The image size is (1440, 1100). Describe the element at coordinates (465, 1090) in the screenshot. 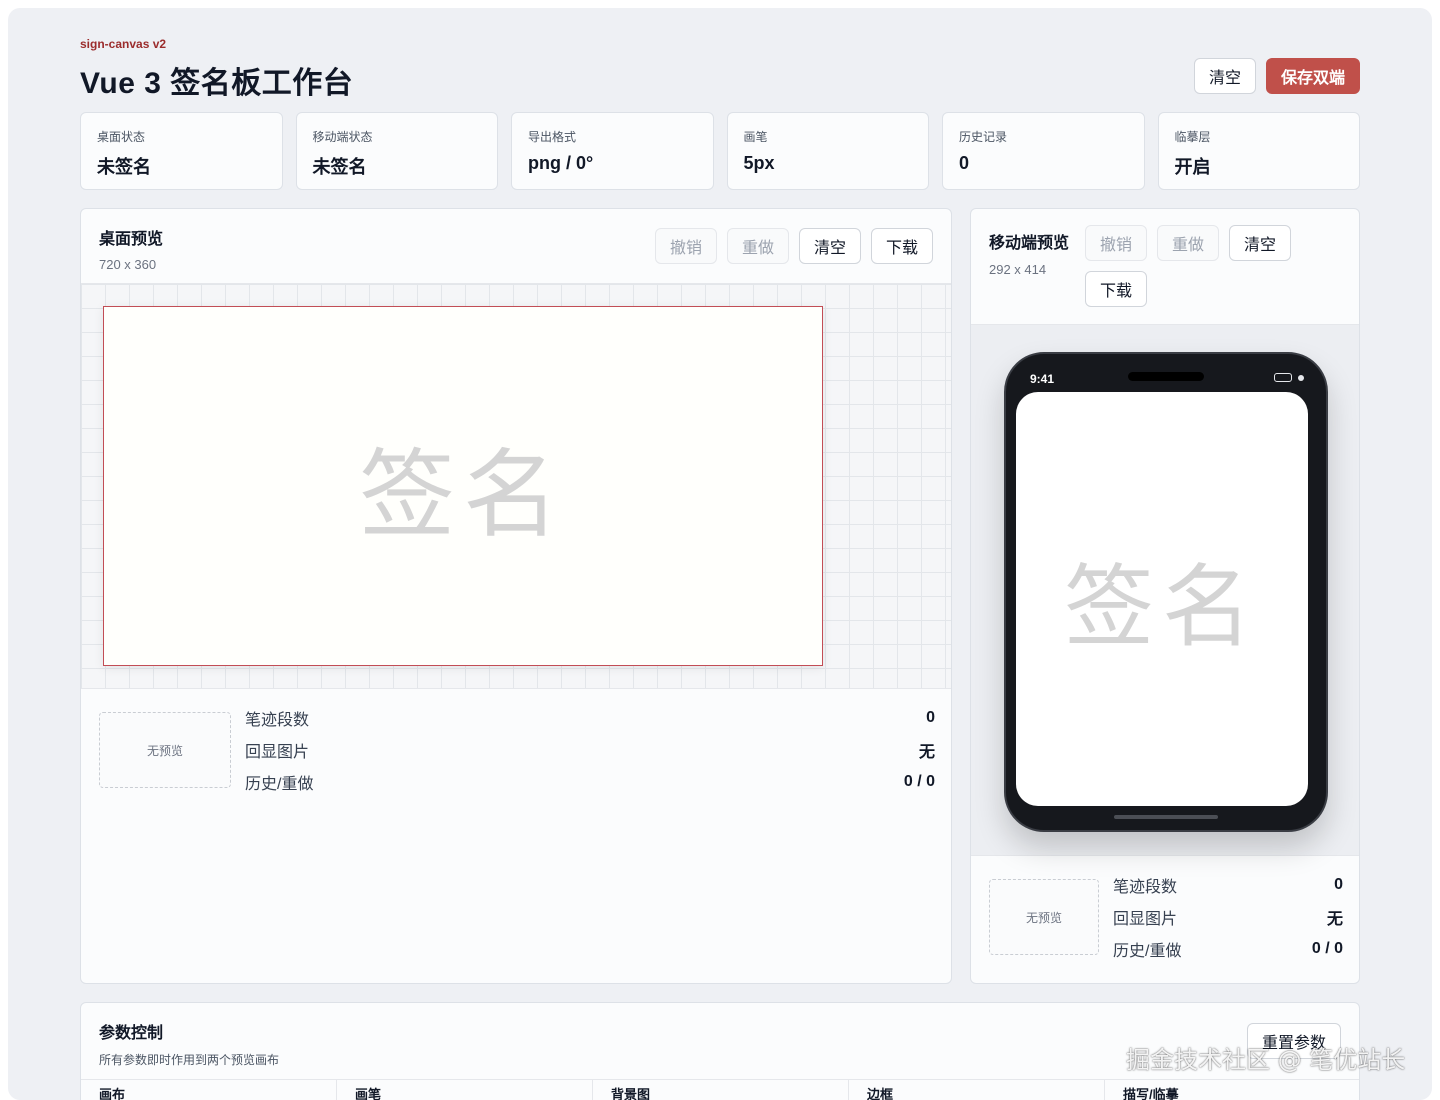

I see `params-col-brush: 画笔` at that location.